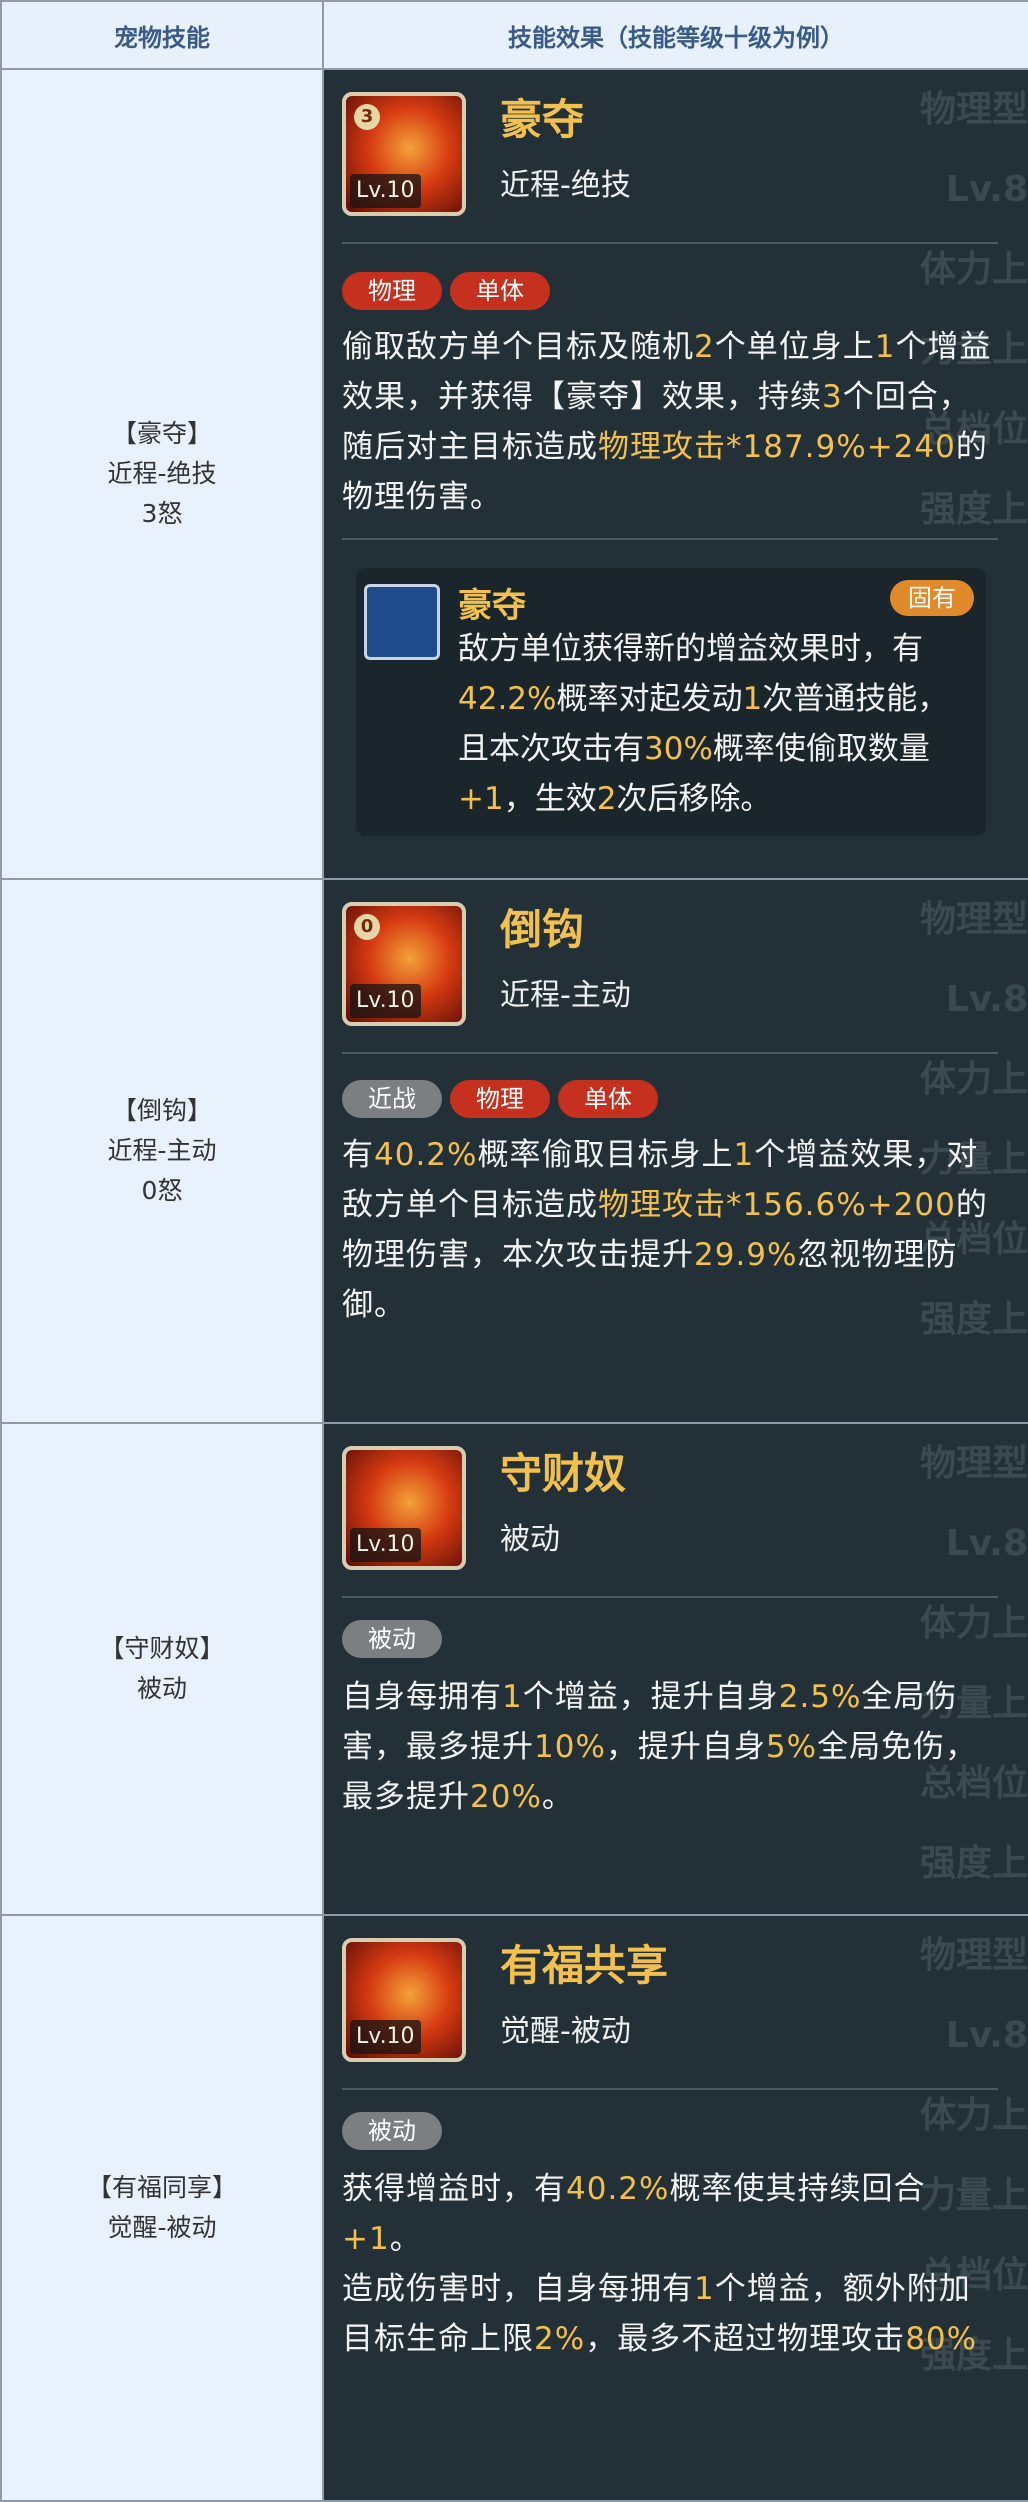 The height and width of the screenshot is (2502, 1028). Describe the element at coordinates (675, 35) in the screenshot. I see `header-skill-effect: 技能效果（技能等级十级为例）` at that location.